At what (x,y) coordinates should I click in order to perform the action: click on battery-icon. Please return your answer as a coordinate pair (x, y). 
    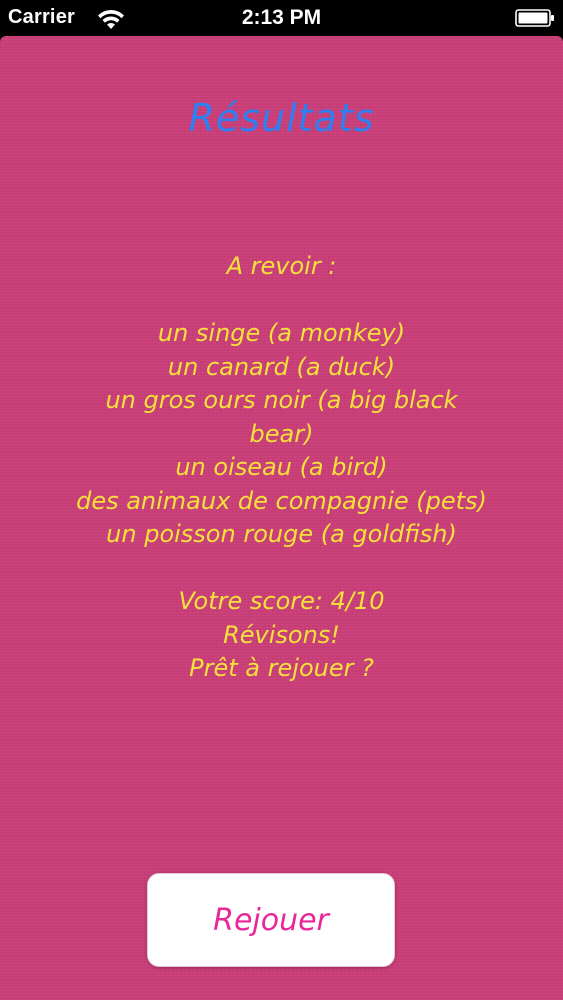
    Looking at the image, I should click on (534, 18).